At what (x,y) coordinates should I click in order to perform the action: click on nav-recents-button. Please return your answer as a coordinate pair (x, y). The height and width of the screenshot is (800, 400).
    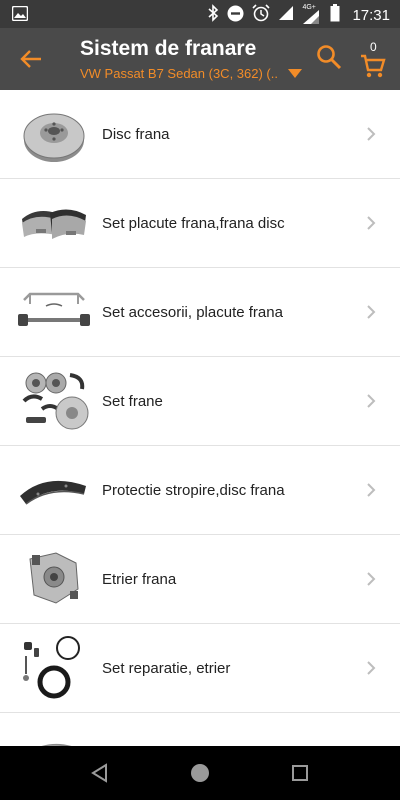
    Looking at the image, I should click on (300, 773).